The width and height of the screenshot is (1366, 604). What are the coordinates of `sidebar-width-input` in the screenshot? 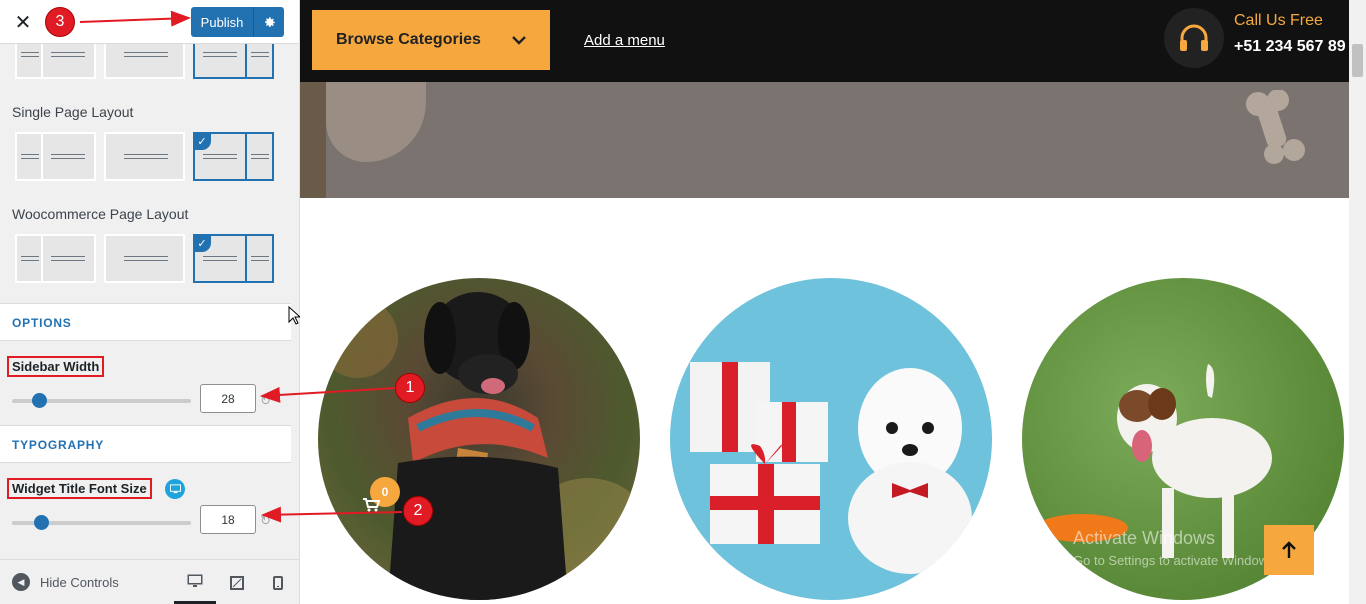 It's located at (228, 398).